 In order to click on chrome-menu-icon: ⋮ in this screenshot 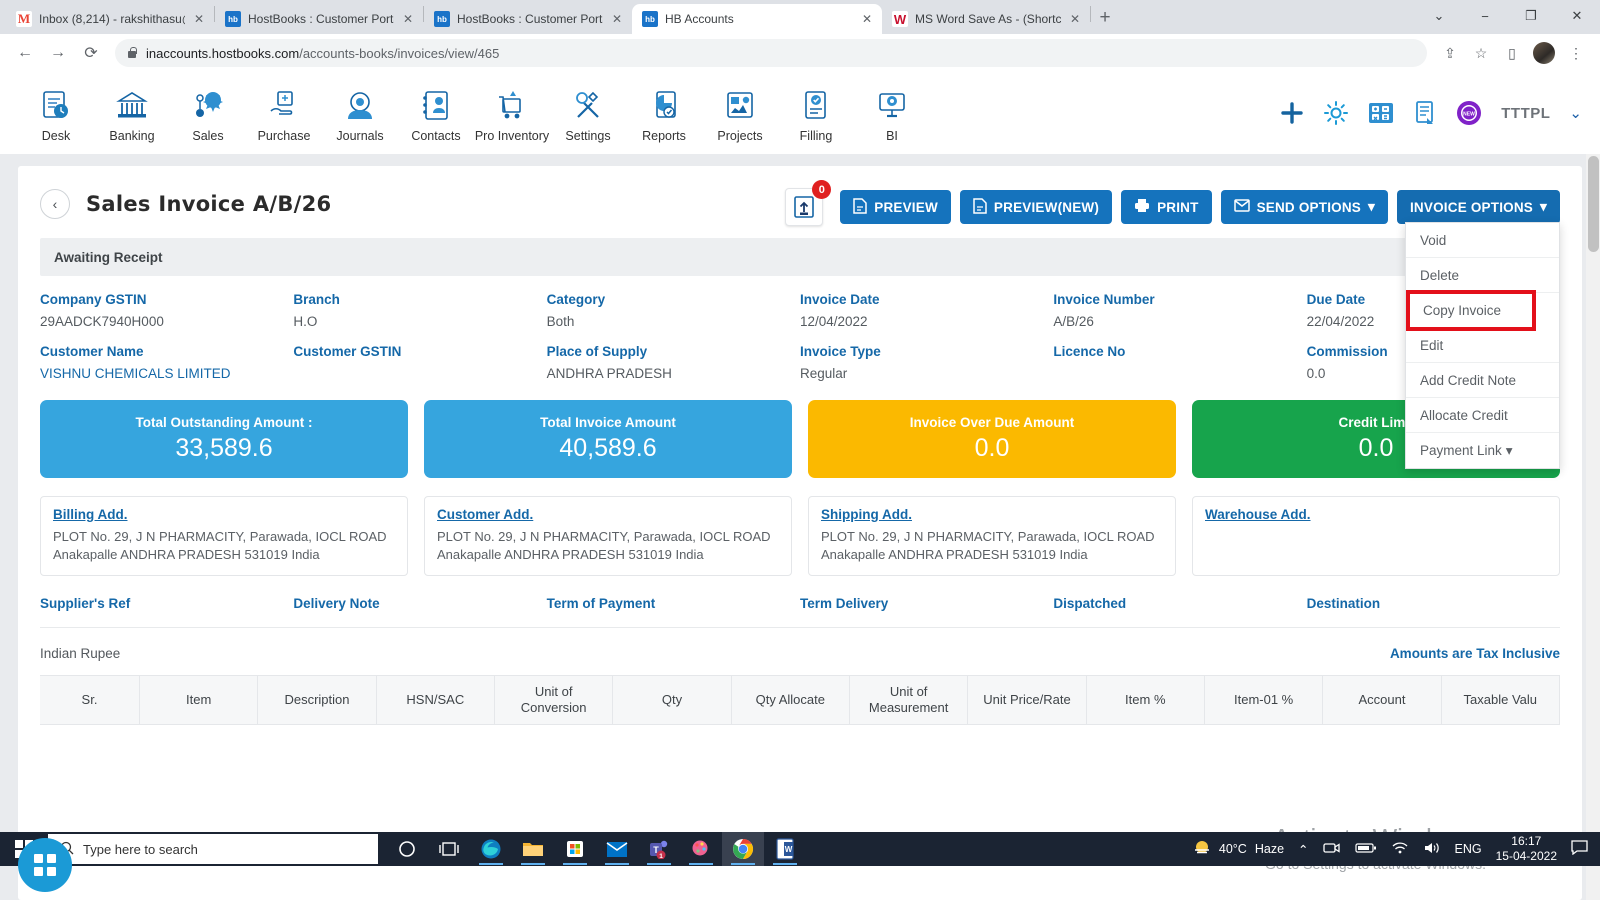, I will do `click(1576, 53)`.